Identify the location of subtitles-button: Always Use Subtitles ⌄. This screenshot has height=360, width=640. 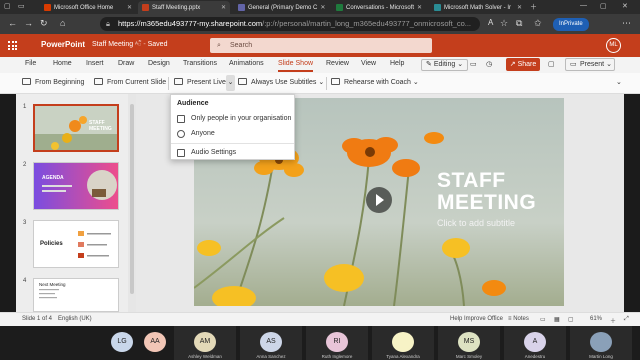
(281, 82).